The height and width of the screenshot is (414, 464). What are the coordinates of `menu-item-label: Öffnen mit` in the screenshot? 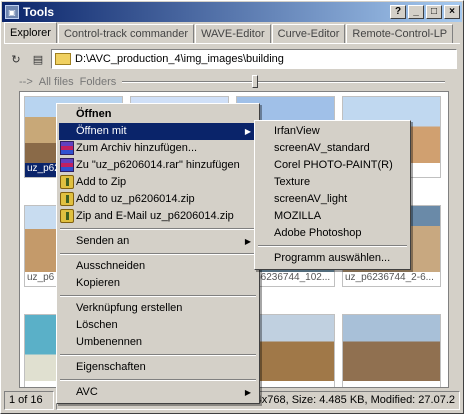 It's located at (101, 131).